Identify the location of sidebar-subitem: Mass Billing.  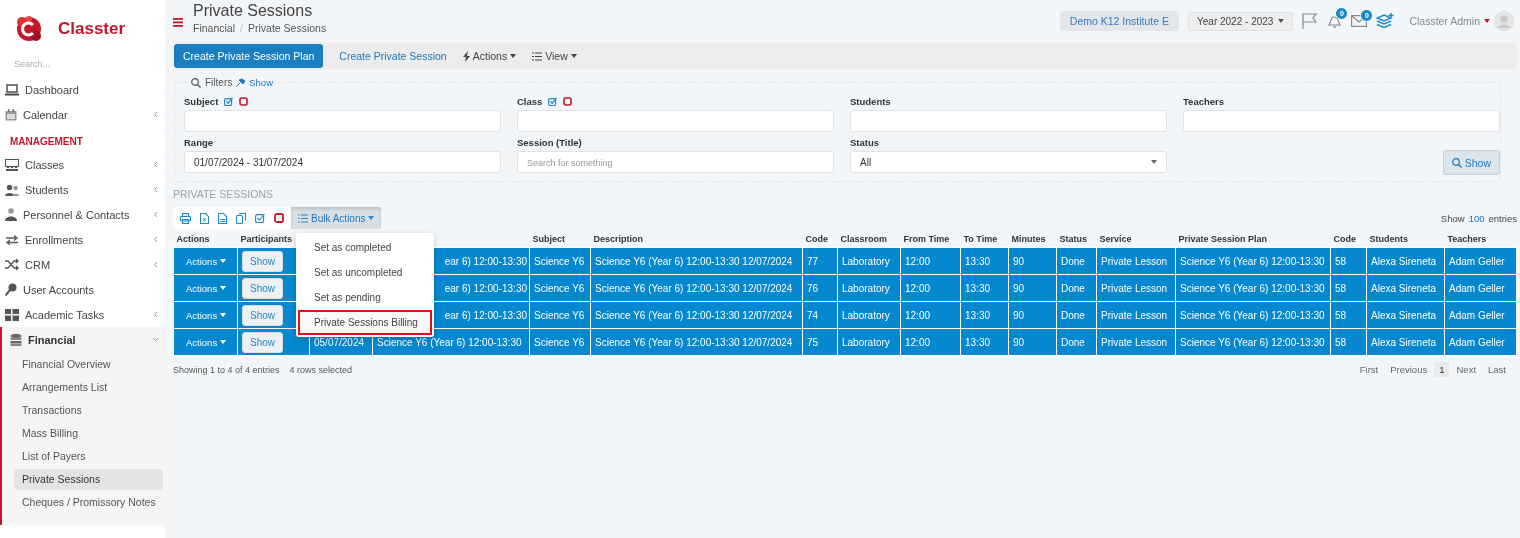
(88, 433).